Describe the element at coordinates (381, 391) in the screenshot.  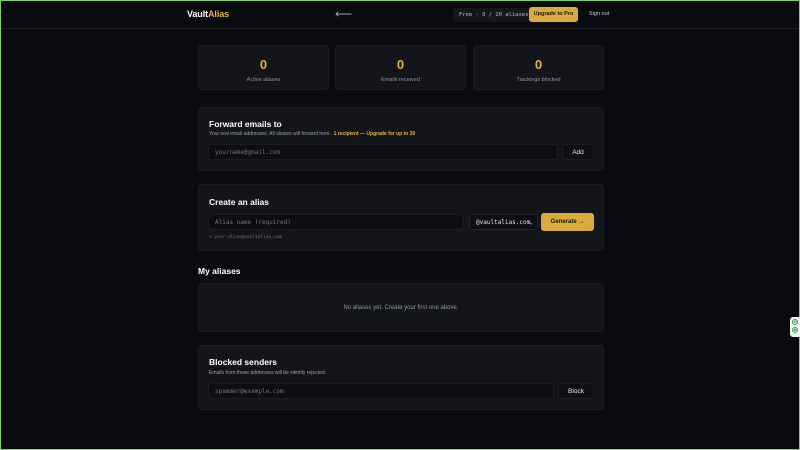
I see `blocked-sender-input` at that location.